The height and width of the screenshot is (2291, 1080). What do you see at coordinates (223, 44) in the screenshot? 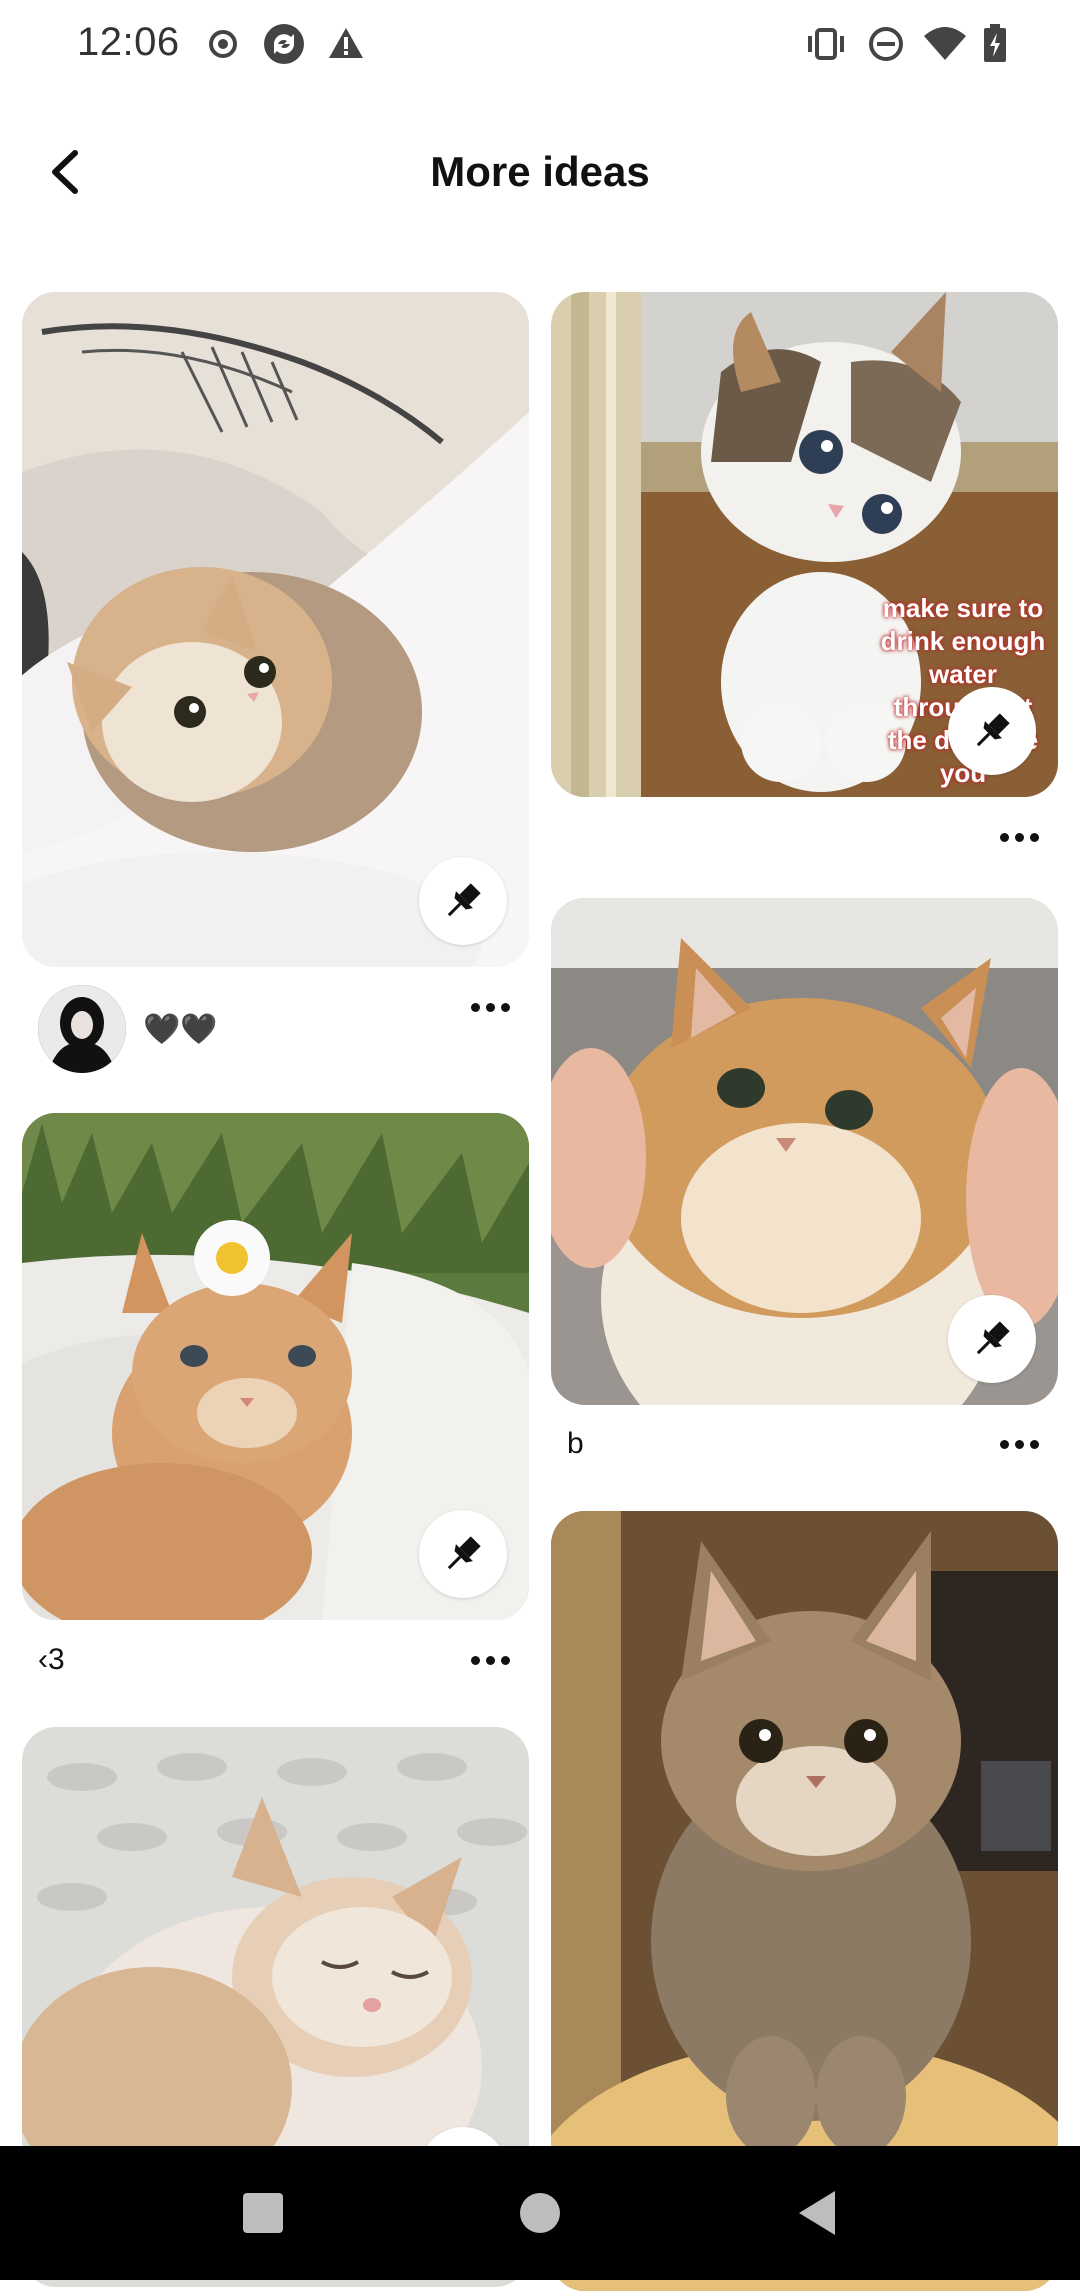
I see `record-icon` at bounding box center [223, 44].